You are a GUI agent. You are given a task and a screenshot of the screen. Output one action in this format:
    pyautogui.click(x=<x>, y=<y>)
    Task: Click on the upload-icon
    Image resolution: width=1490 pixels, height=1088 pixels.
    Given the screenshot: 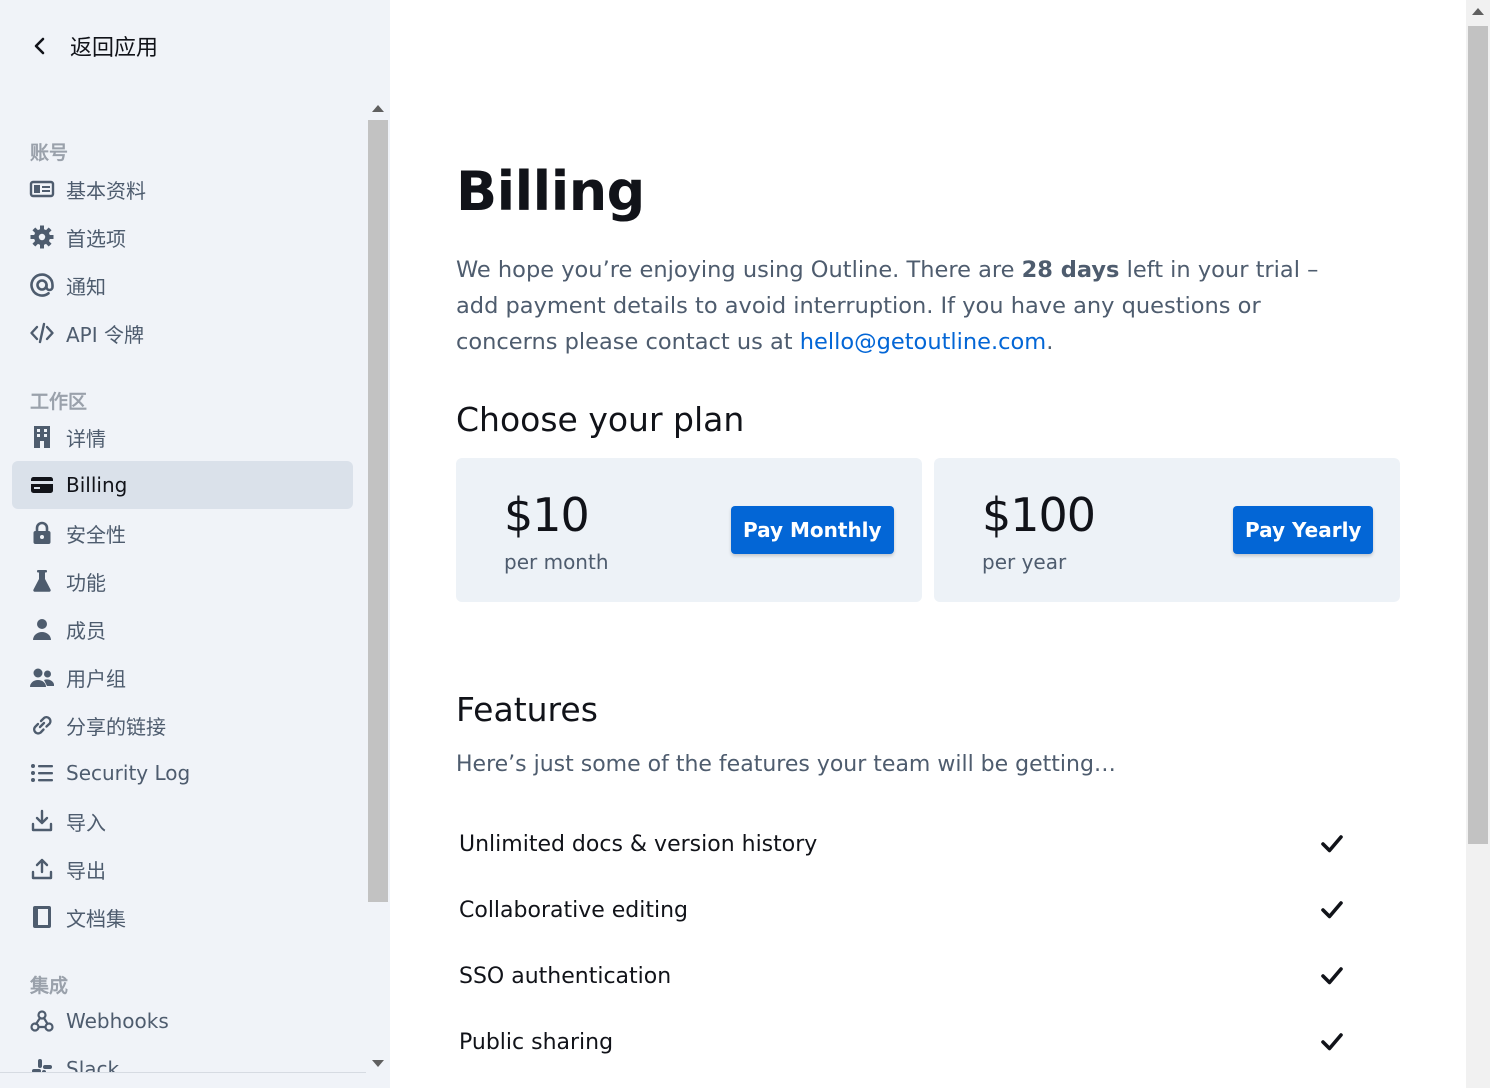 What is the action you would take?
    pyautogui.click(x=42, y=869)
    